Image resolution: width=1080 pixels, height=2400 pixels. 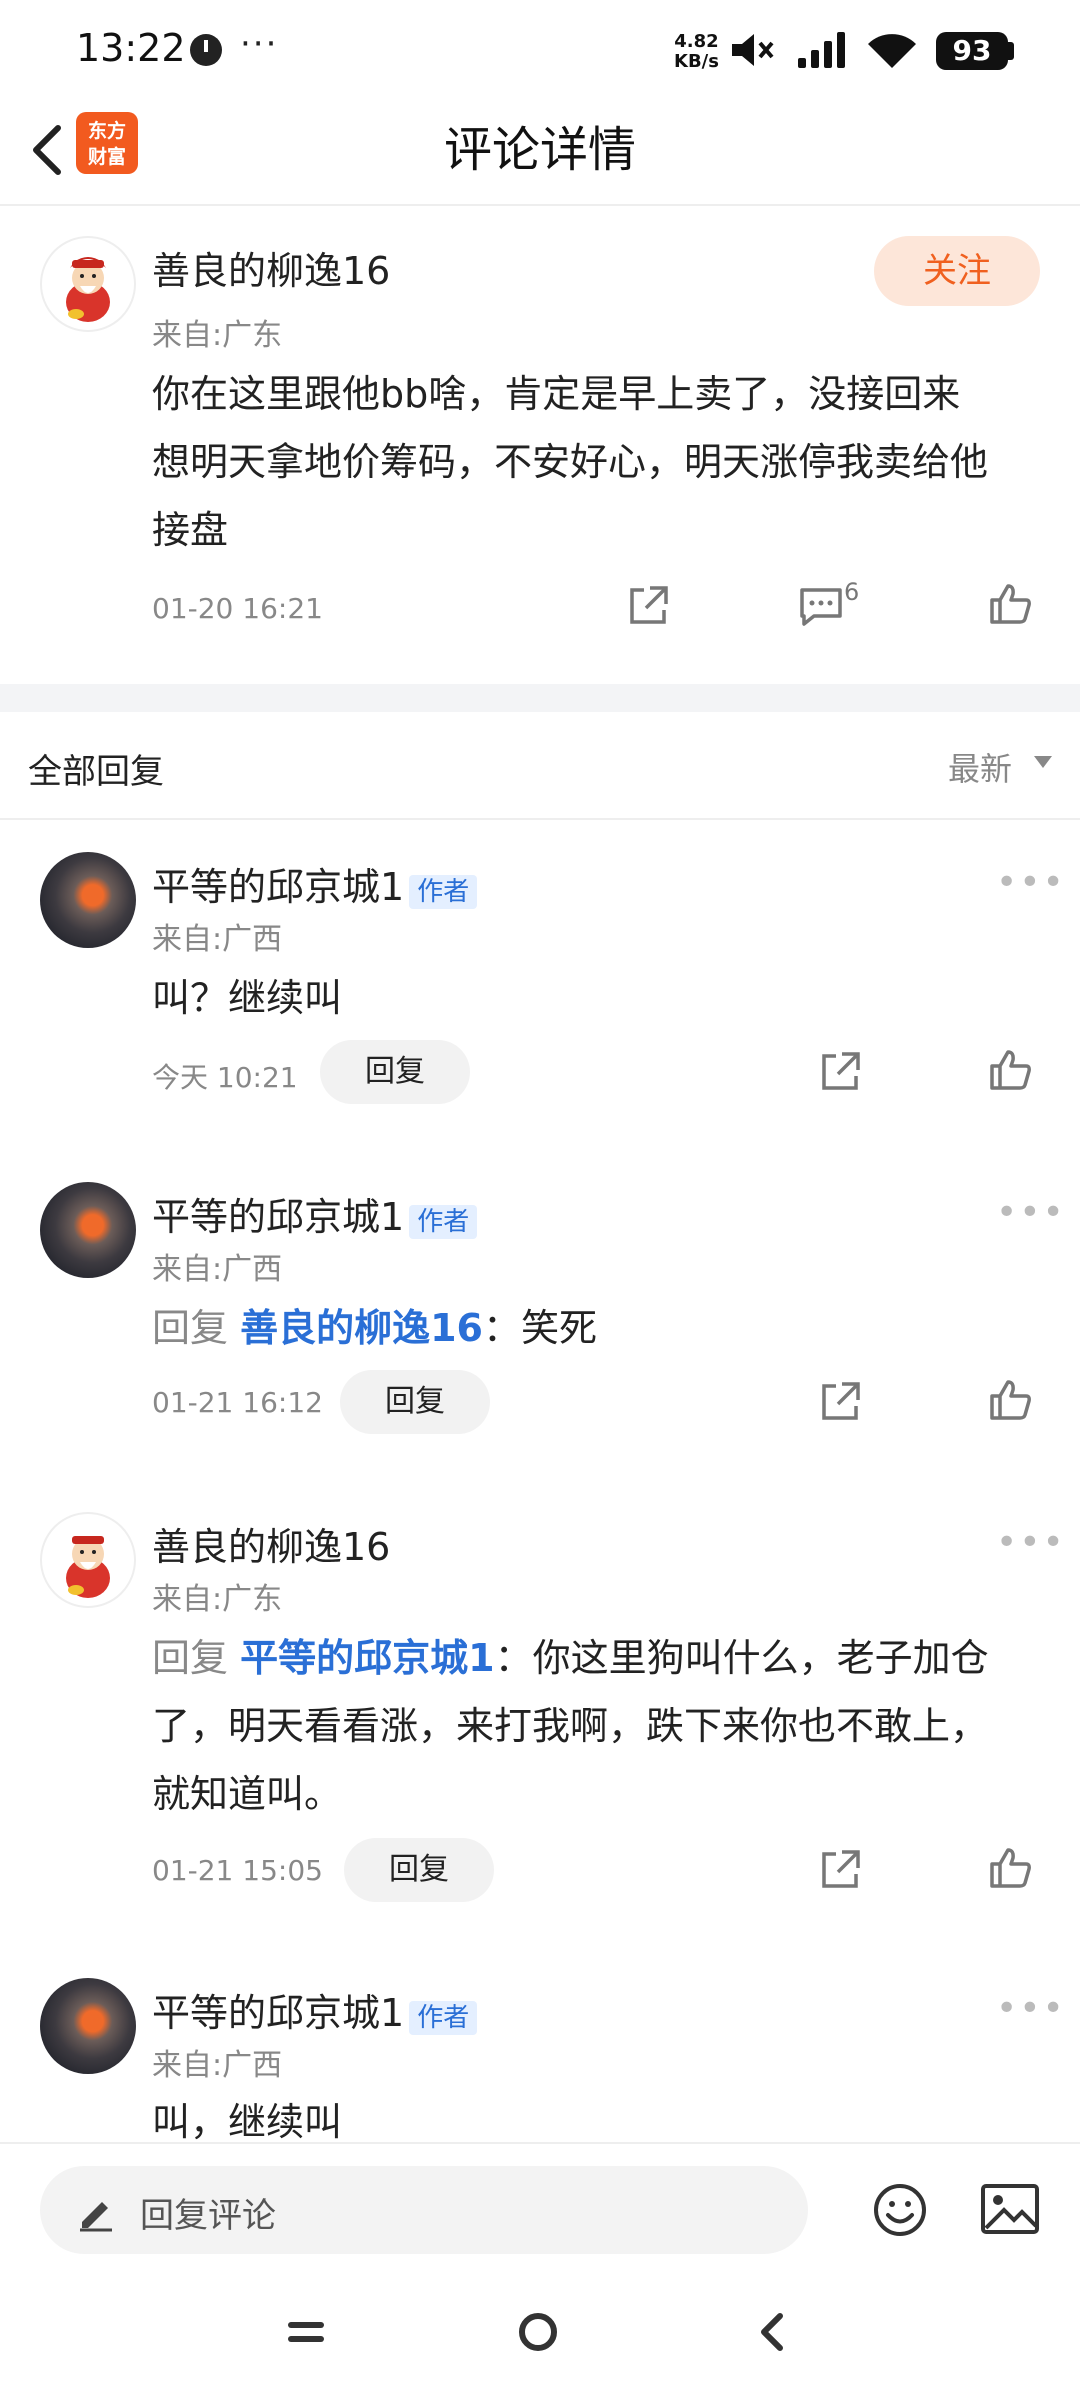 I want to click on battery-level: 93, so click(x=972, y=51).